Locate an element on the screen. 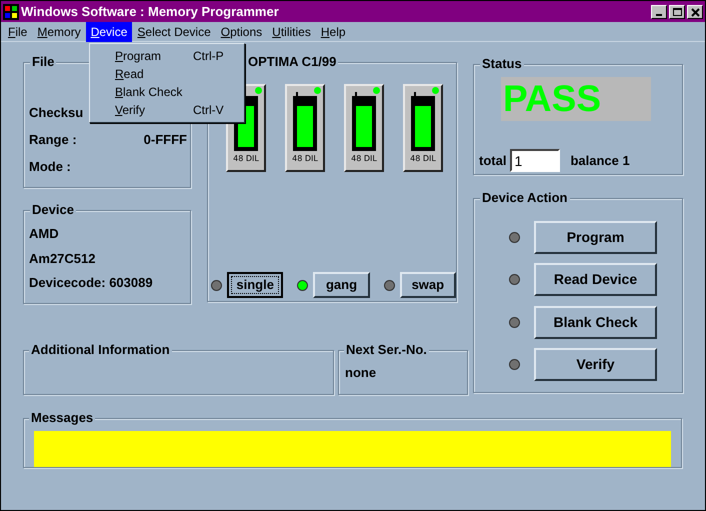 The image size is (706, 511). action-button: Verify is located at coordinates (595, 365).